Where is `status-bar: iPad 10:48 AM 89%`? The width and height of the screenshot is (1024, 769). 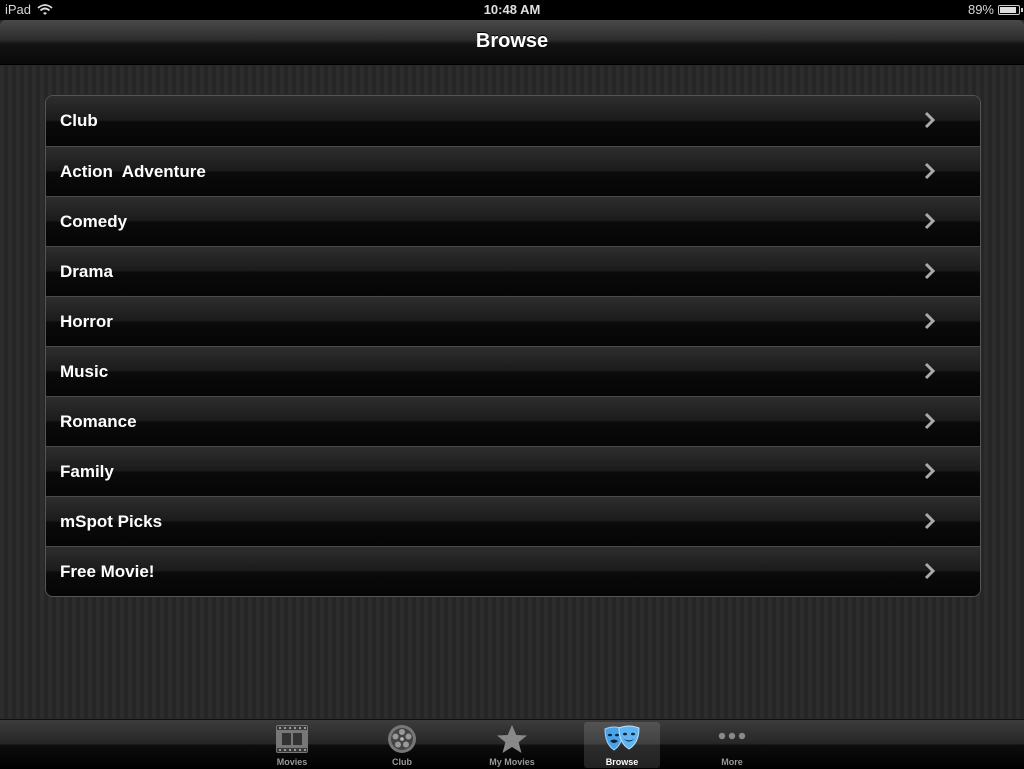
status-bar: iPad 10:48 AM 89% is located at coordinates (512, 10).